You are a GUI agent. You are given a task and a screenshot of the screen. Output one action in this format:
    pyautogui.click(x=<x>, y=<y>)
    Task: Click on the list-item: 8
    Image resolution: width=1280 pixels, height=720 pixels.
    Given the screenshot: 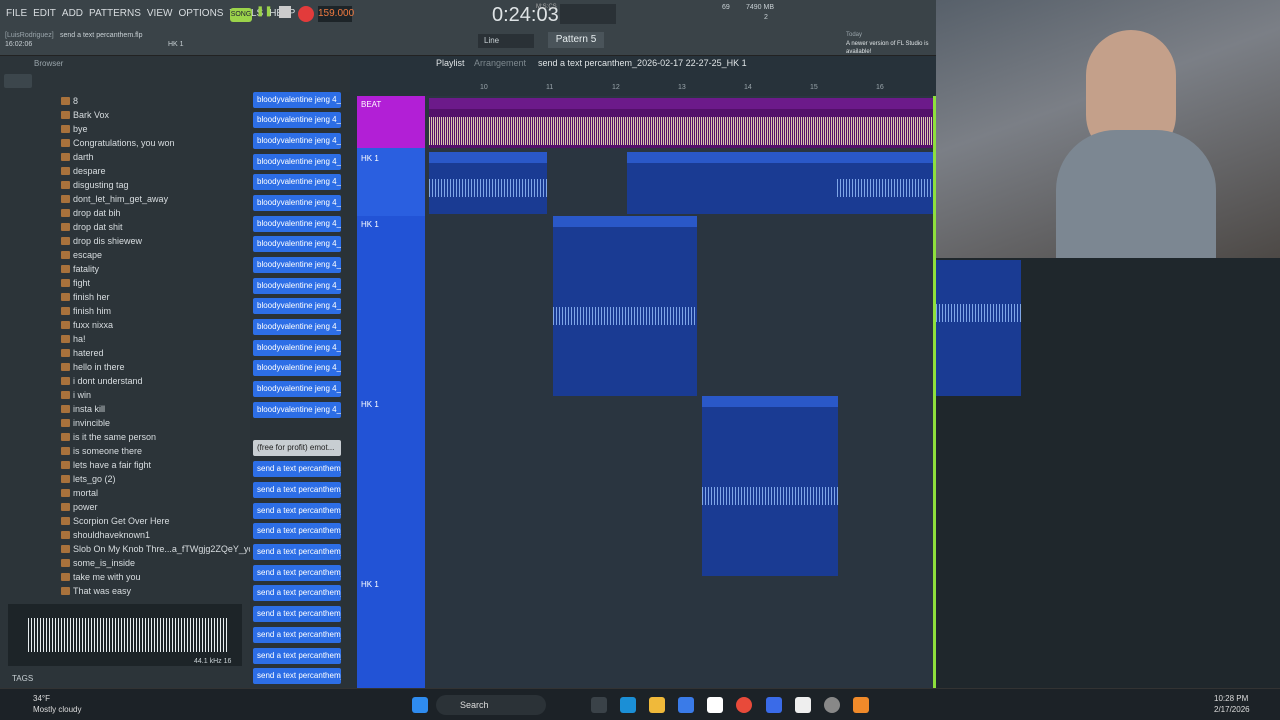 What is the action you would take?
    pyautogui.click(x=125, y=101)
    